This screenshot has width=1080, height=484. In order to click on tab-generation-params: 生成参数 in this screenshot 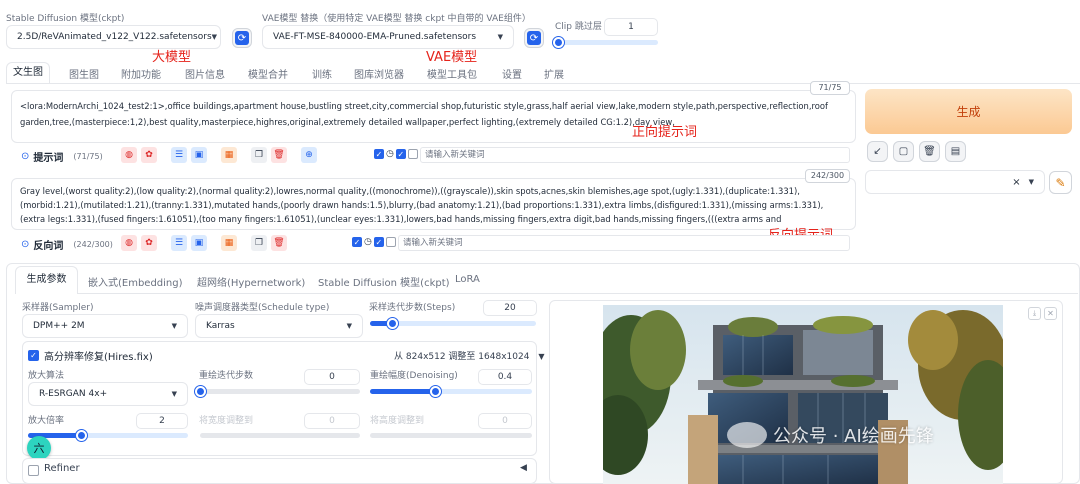, I will do `click(46, 280)`.